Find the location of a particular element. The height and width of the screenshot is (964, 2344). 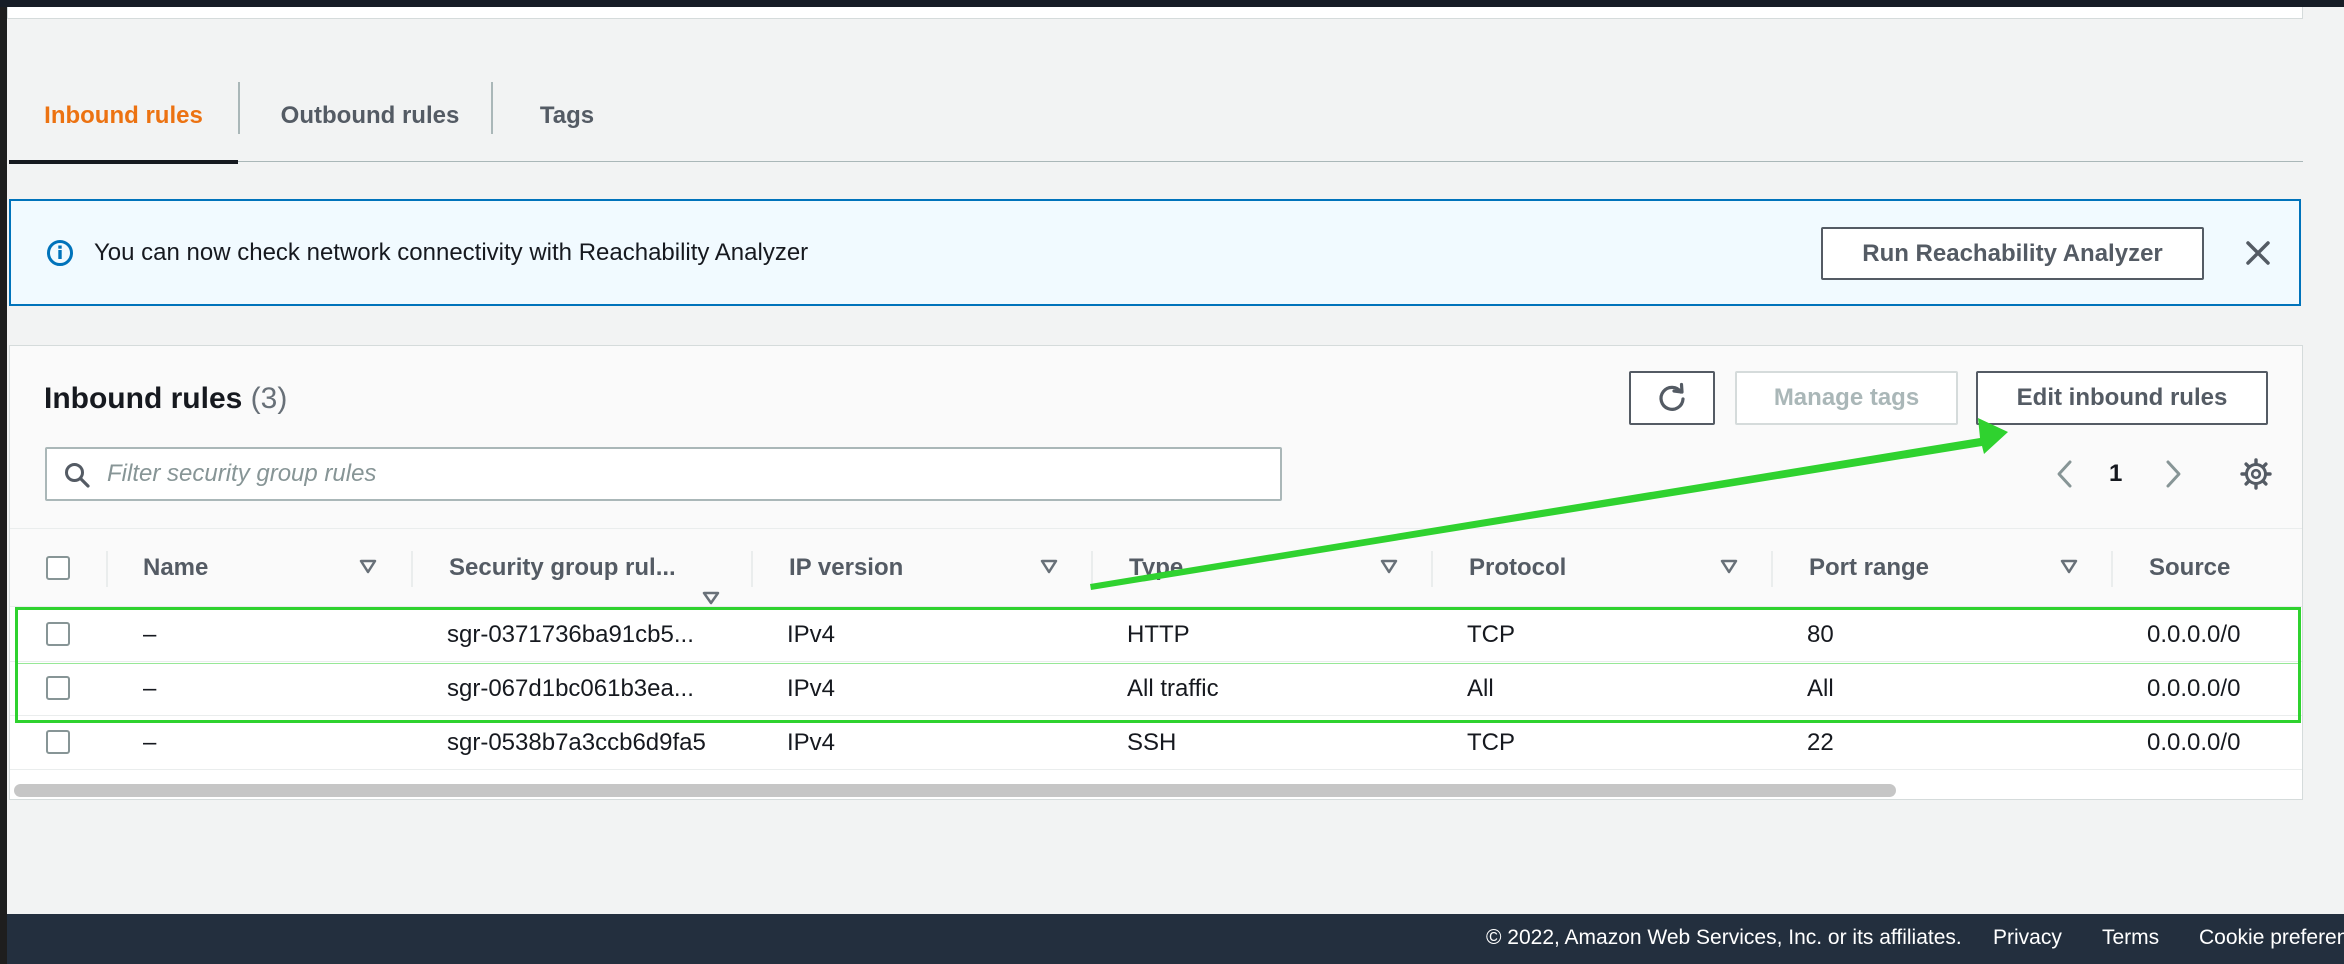

tab-outbound-rules: Outbound rules is located at coordinates (370, 116).